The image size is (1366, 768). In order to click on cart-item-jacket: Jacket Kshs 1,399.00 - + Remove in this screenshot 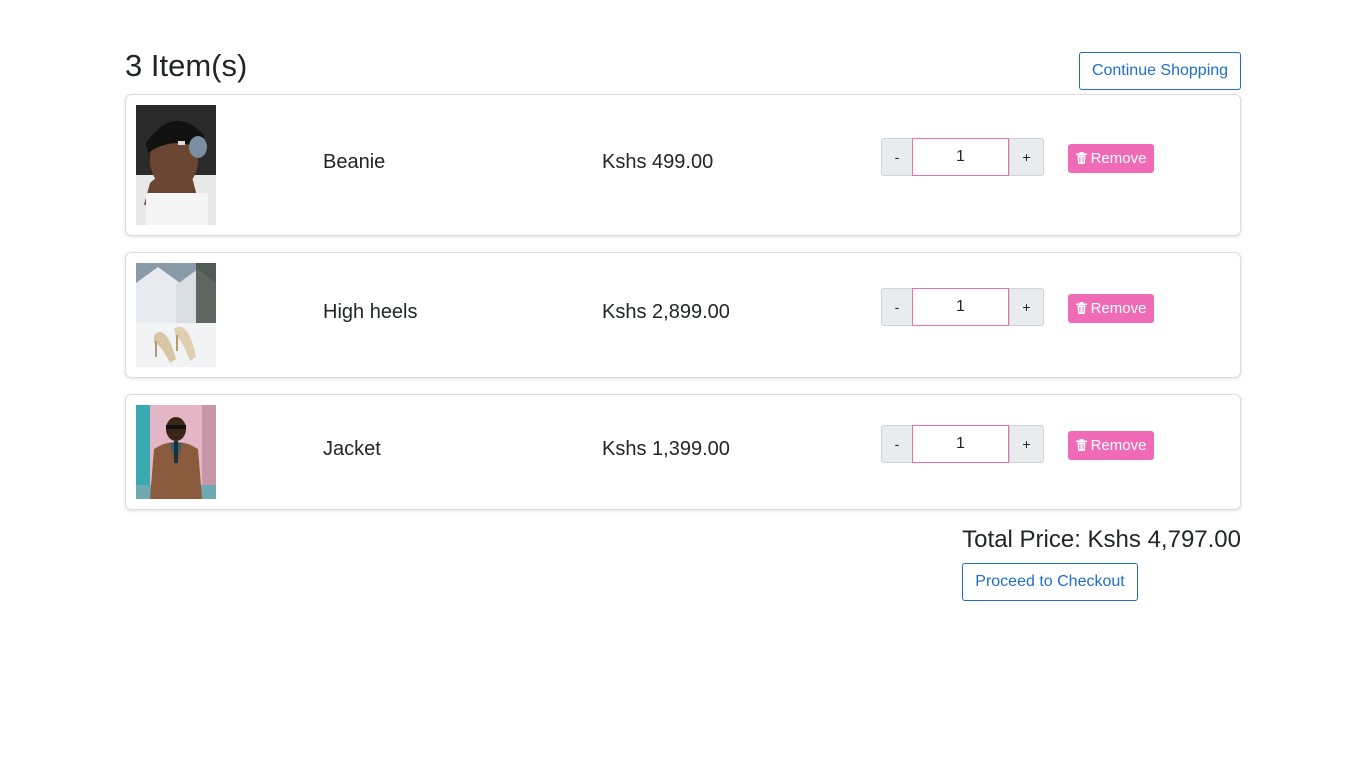, I will do `click(683, 452)`.